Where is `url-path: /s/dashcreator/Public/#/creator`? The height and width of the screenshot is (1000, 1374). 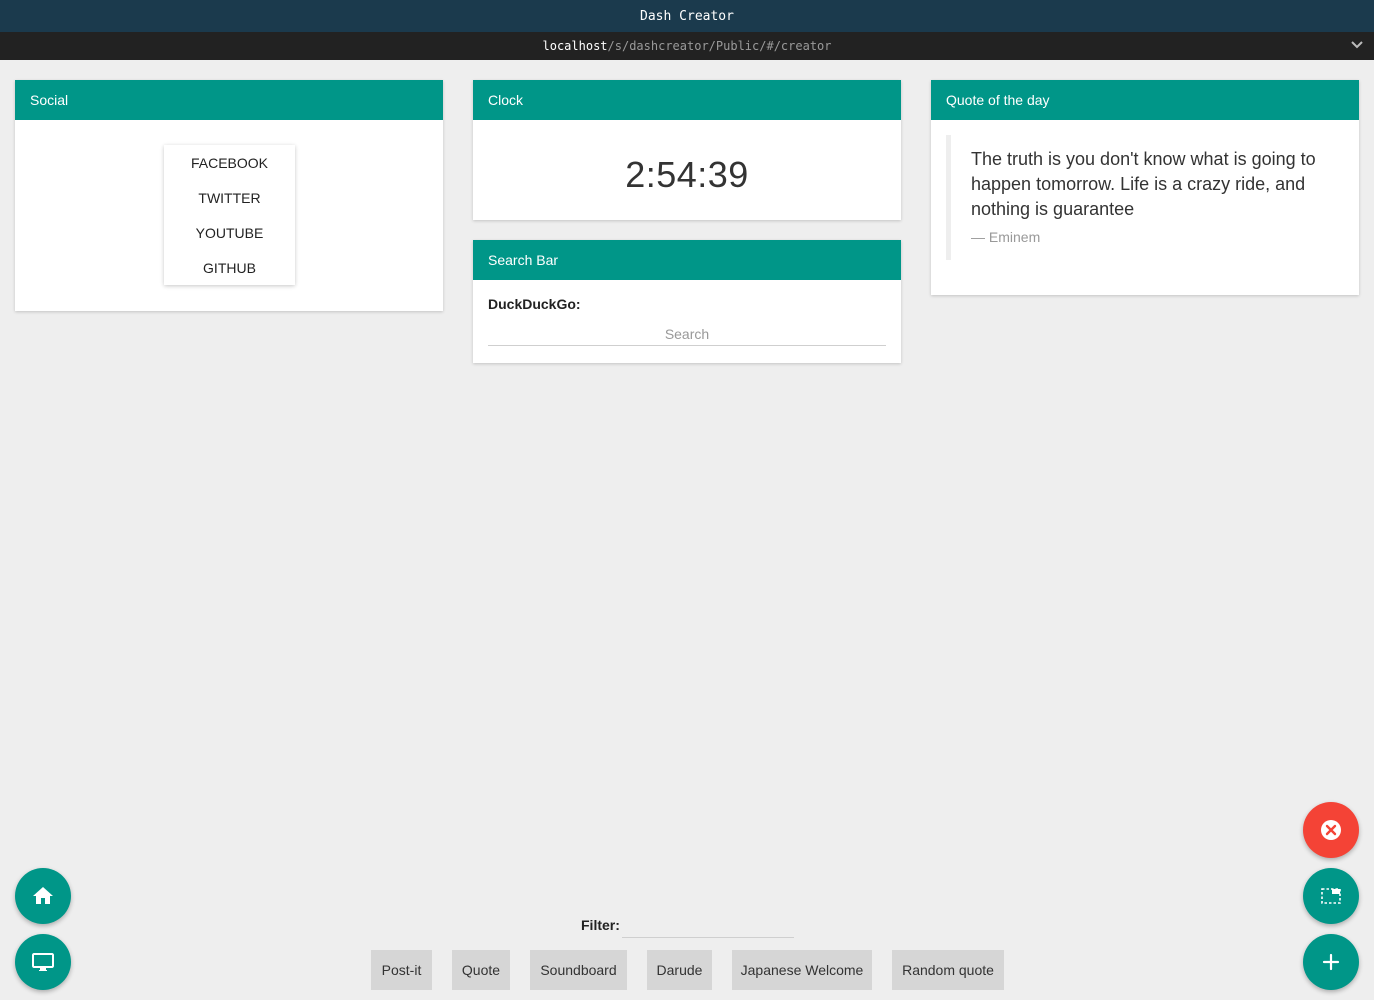 url-path: /s/dashcreator/Public/#/creator is located at coordinates (719, 46).